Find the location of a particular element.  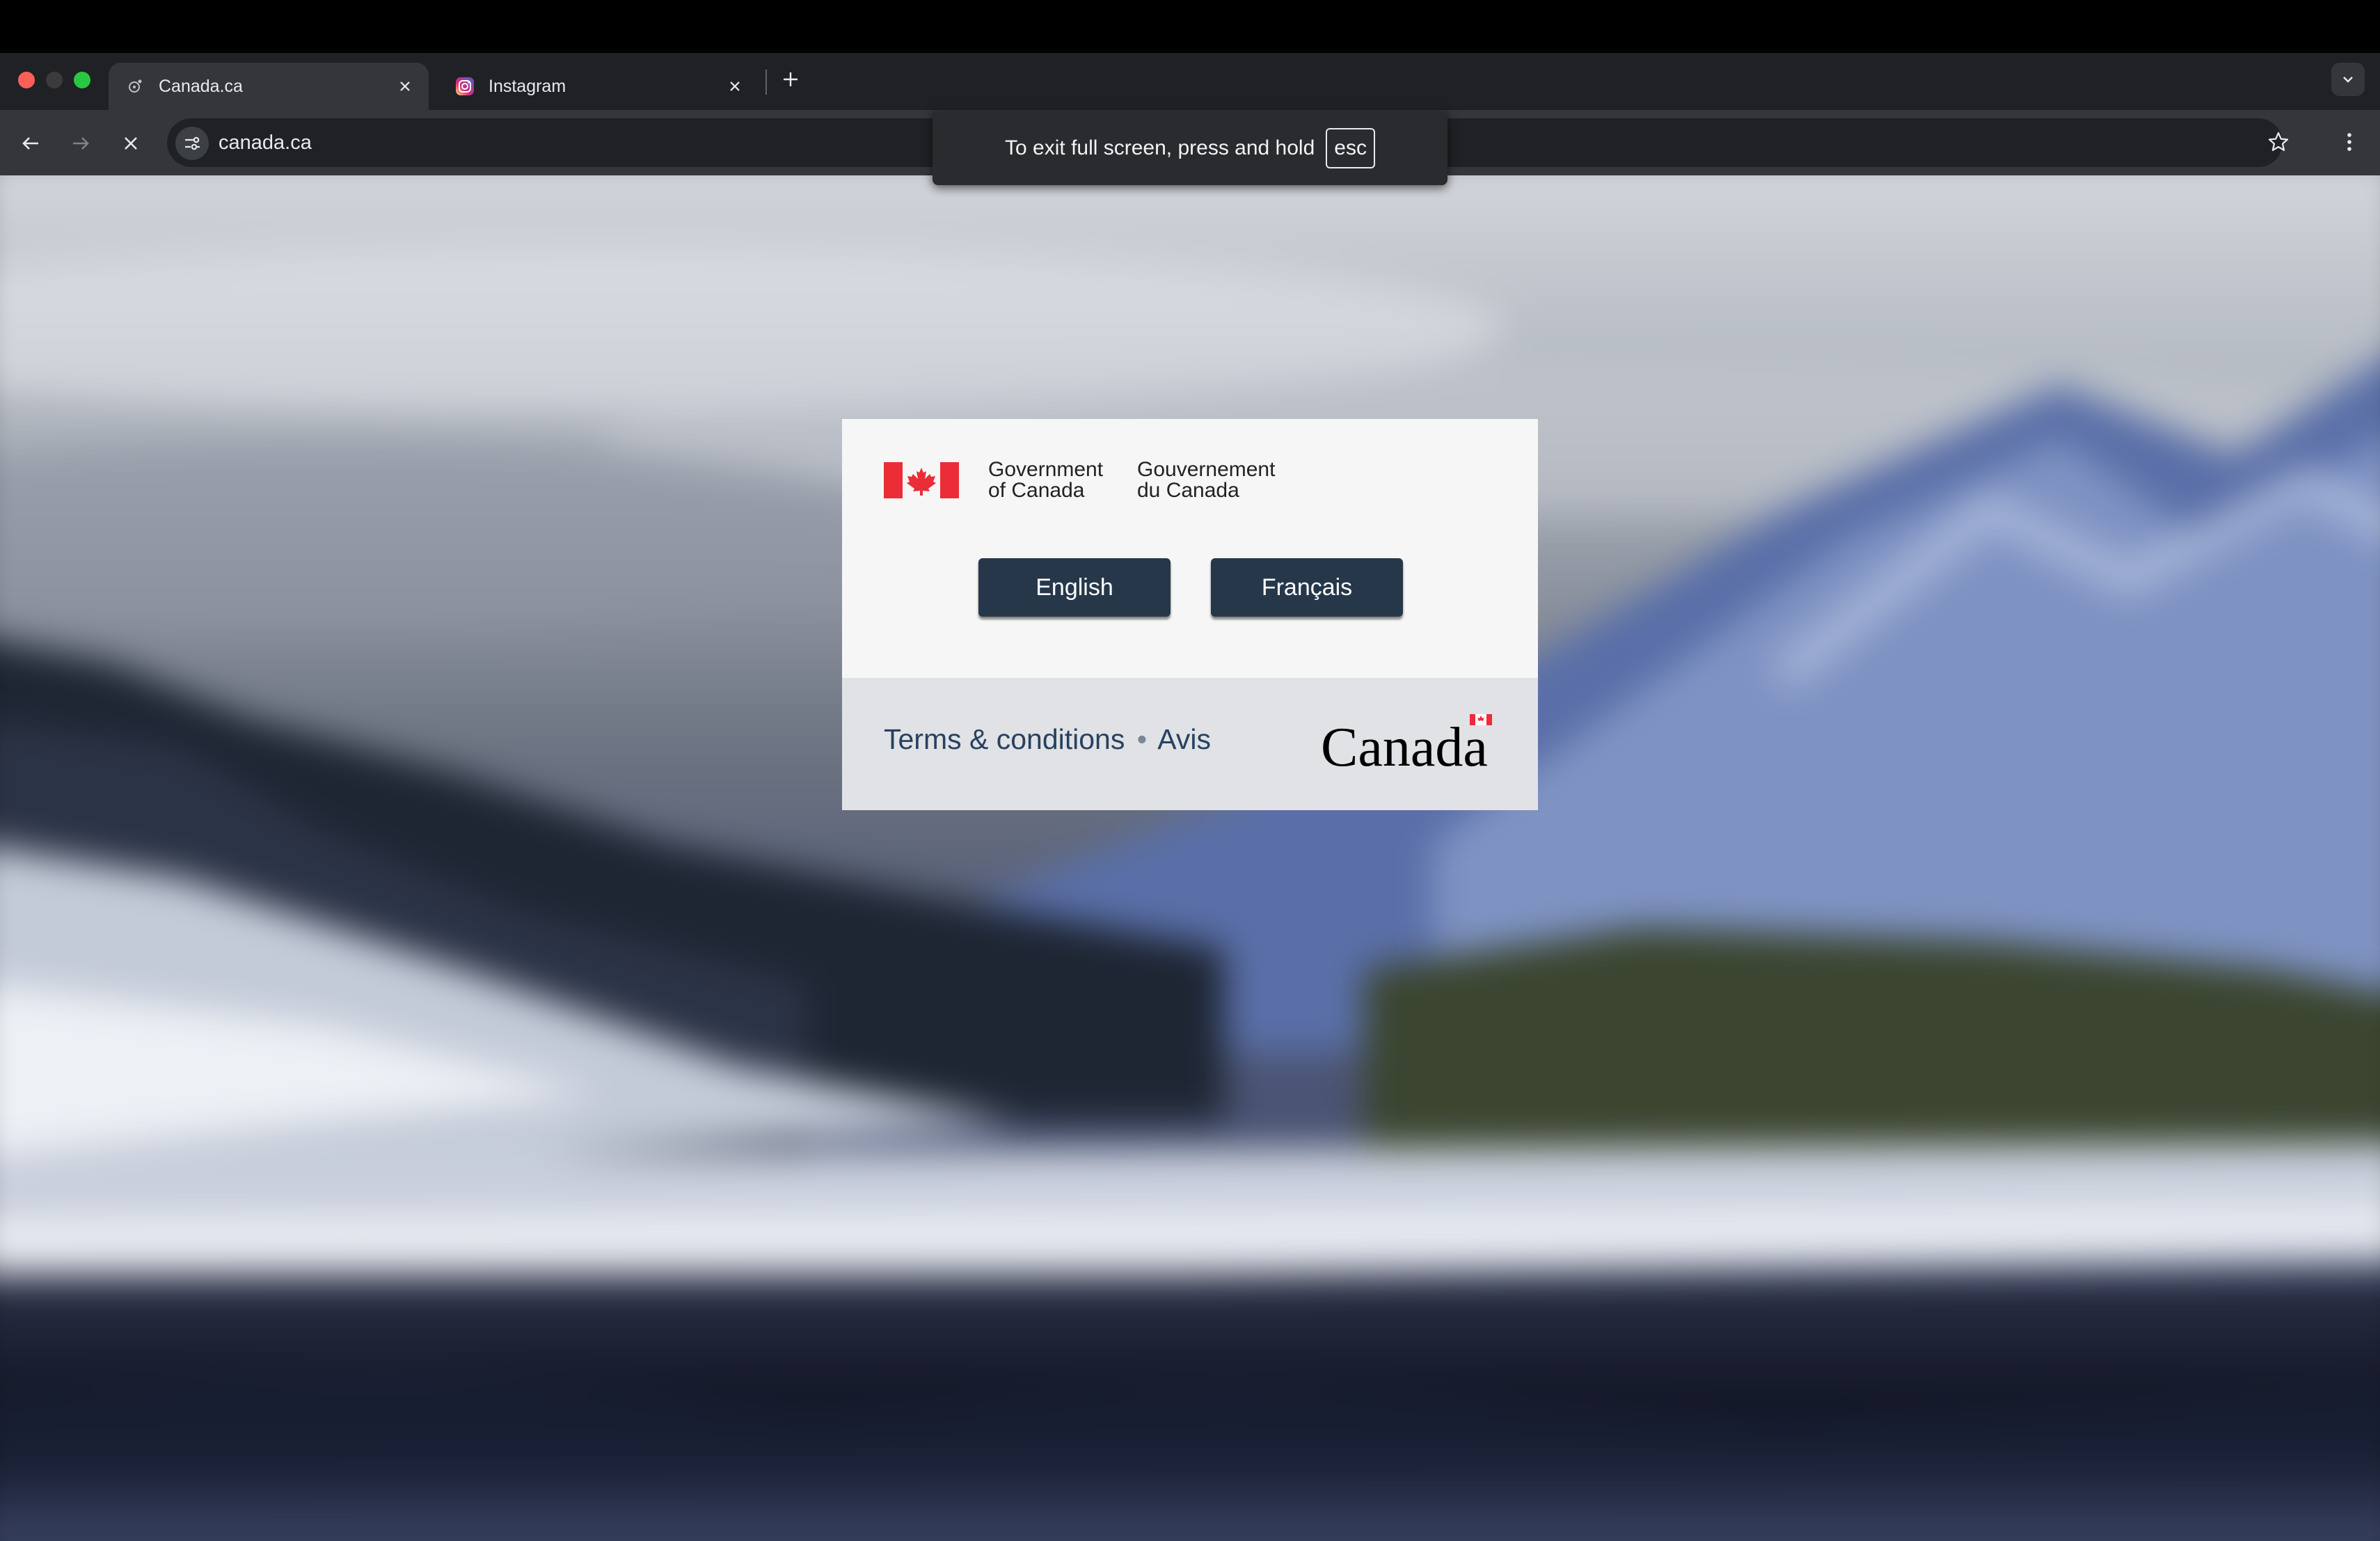

avis-link: Avis is located at coordinates (1184, 739).